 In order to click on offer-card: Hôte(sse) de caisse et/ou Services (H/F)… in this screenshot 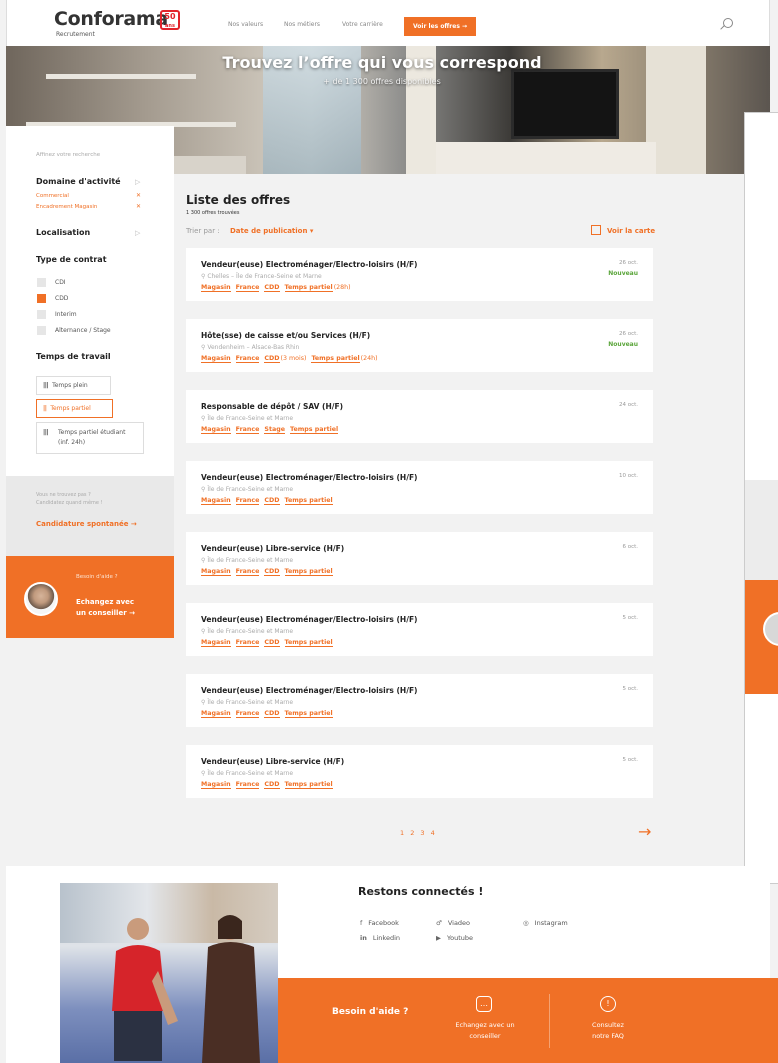, I will do `click(419, 345)`.